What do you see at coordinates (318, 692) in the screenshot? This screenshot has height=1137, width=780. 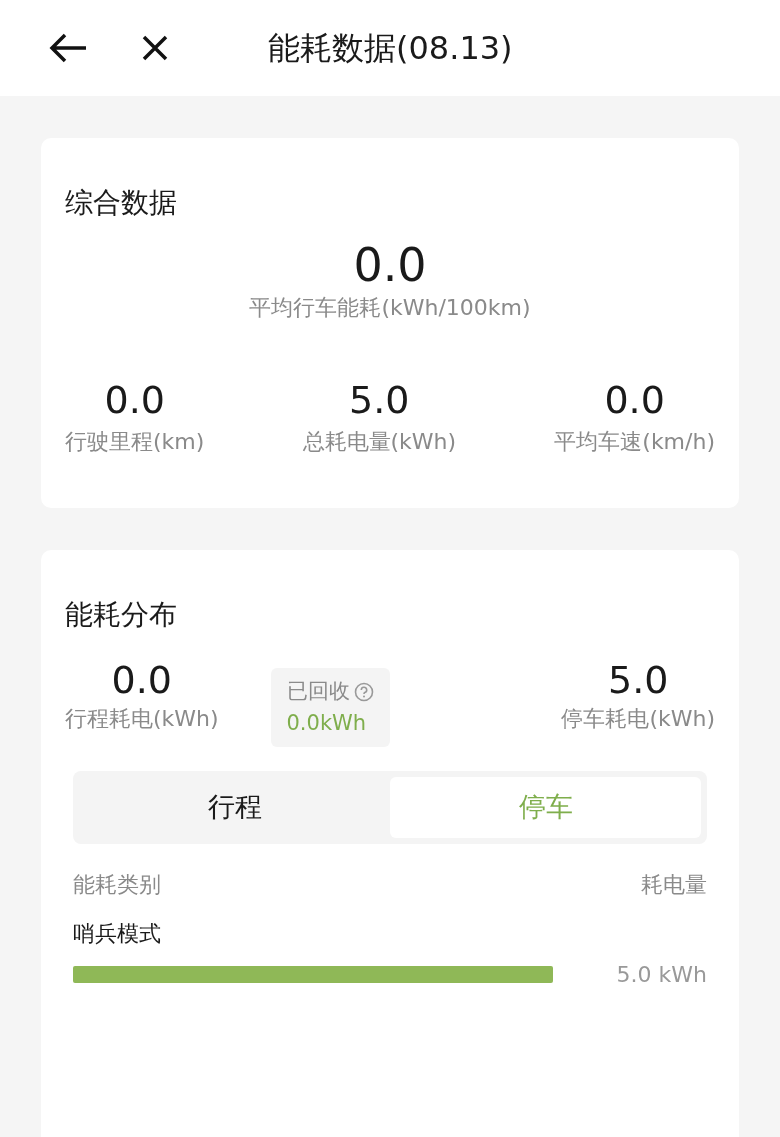 I see `recovered-label: 已回收` at bounding box center [318, 692].